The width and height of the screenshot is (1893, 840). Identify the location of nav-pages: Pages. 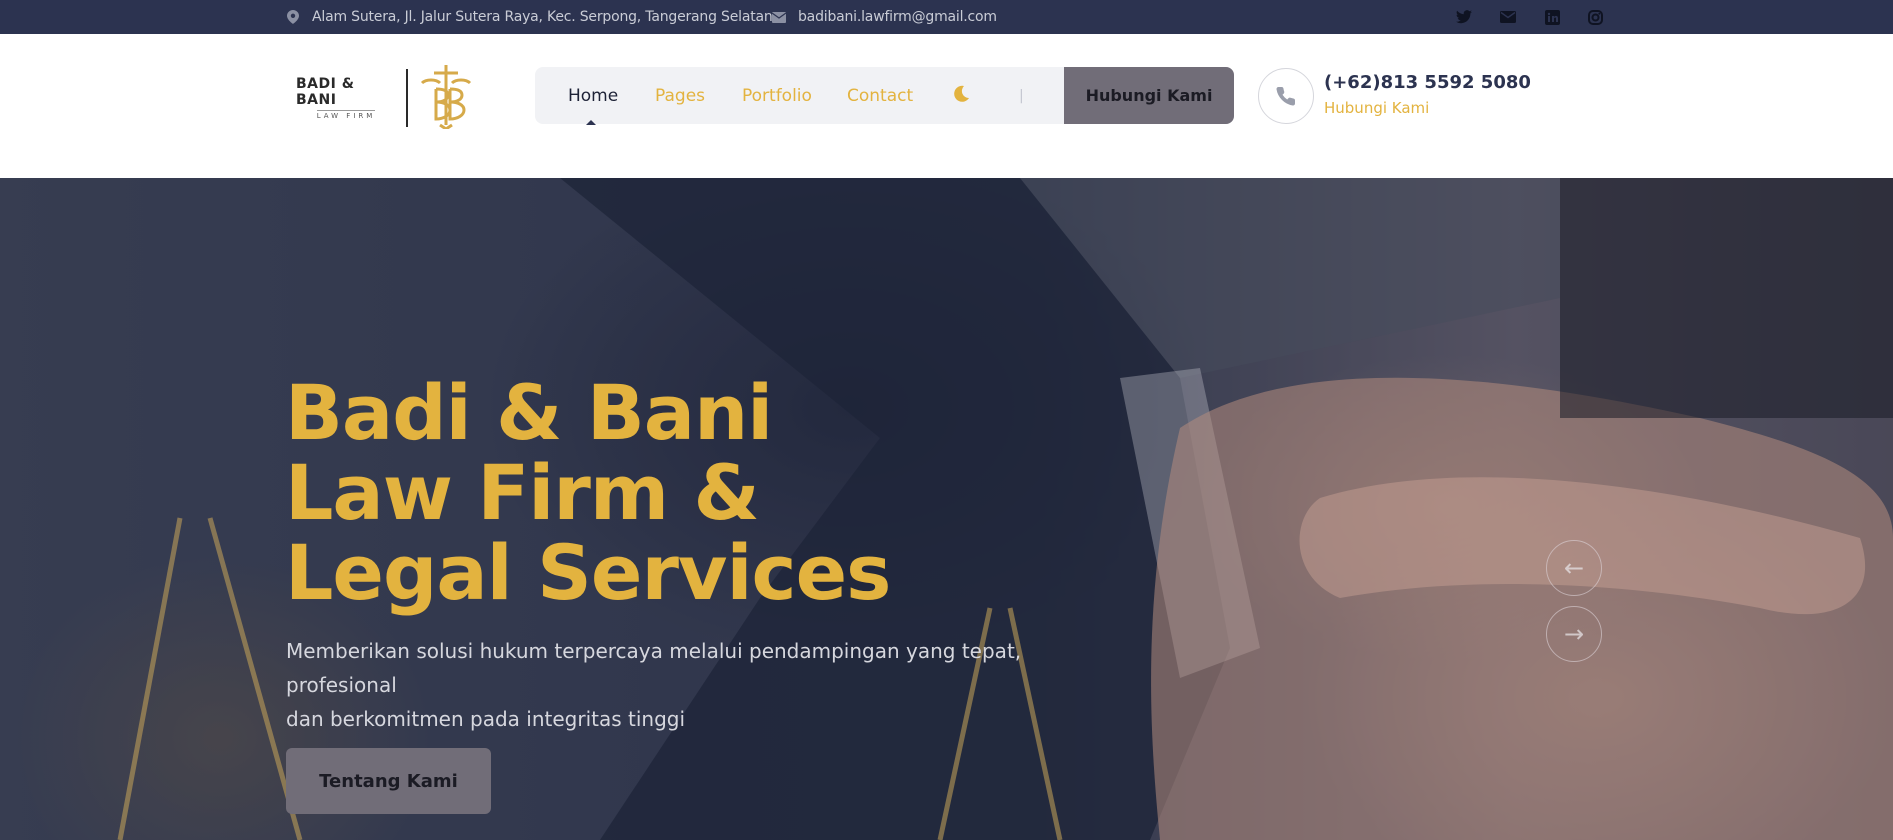
(680, 95).